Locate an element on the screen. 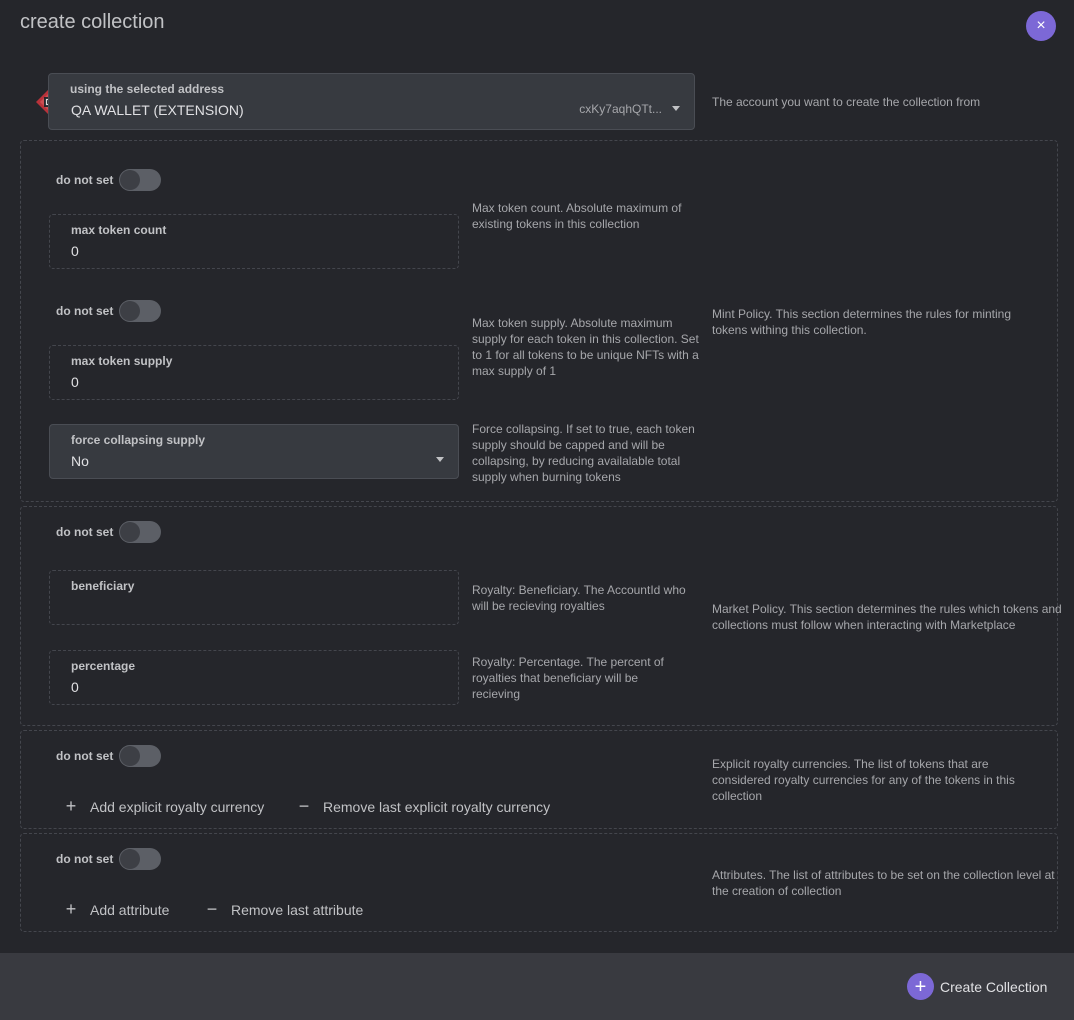 The height and width of the screenshot is (1020, 1074). add-attribute-button: + Add attribute is located at coordinates (117, 909).